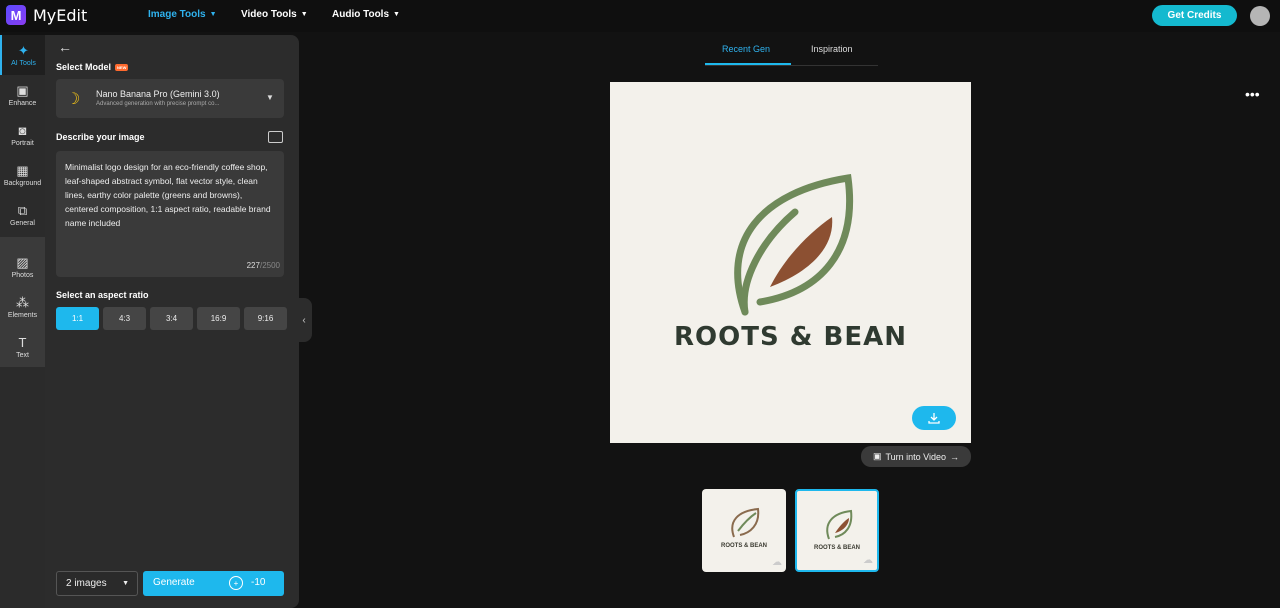 The height and width of the screenshot is (608, 1280). I want to click on ratio-9-16-button: 9:16, so click(265, 318).